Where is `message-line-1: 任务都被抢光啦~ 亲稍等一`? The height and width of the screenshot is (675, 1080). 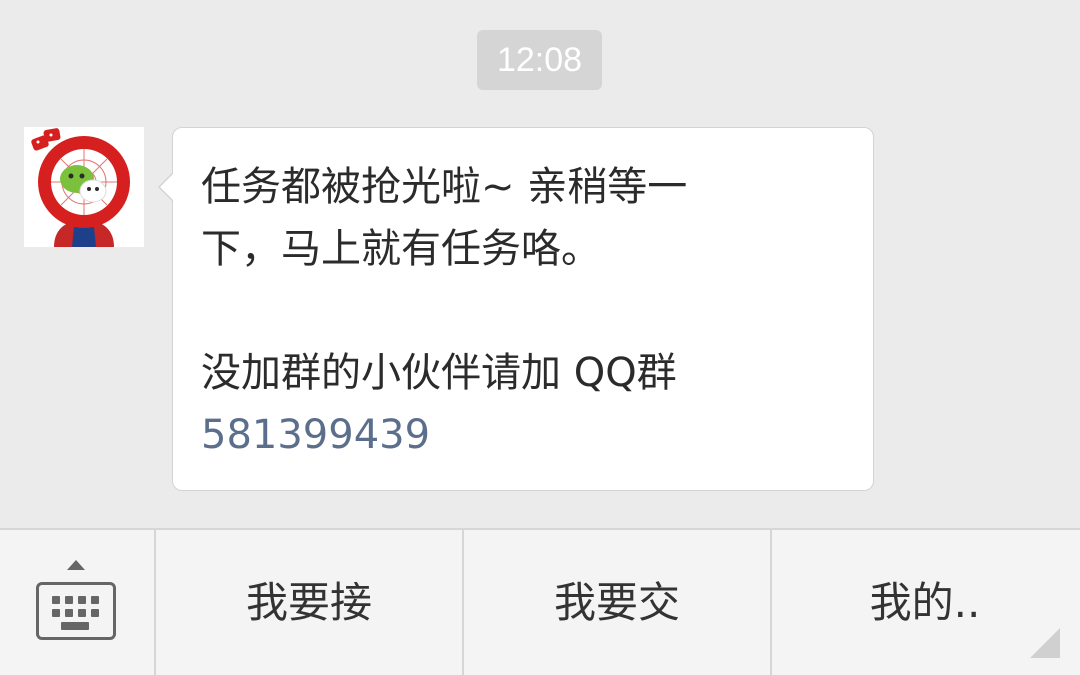
message-line-1: 任务都被抢光啦~ 亲稍等一 is located at coordinates (444, 187).